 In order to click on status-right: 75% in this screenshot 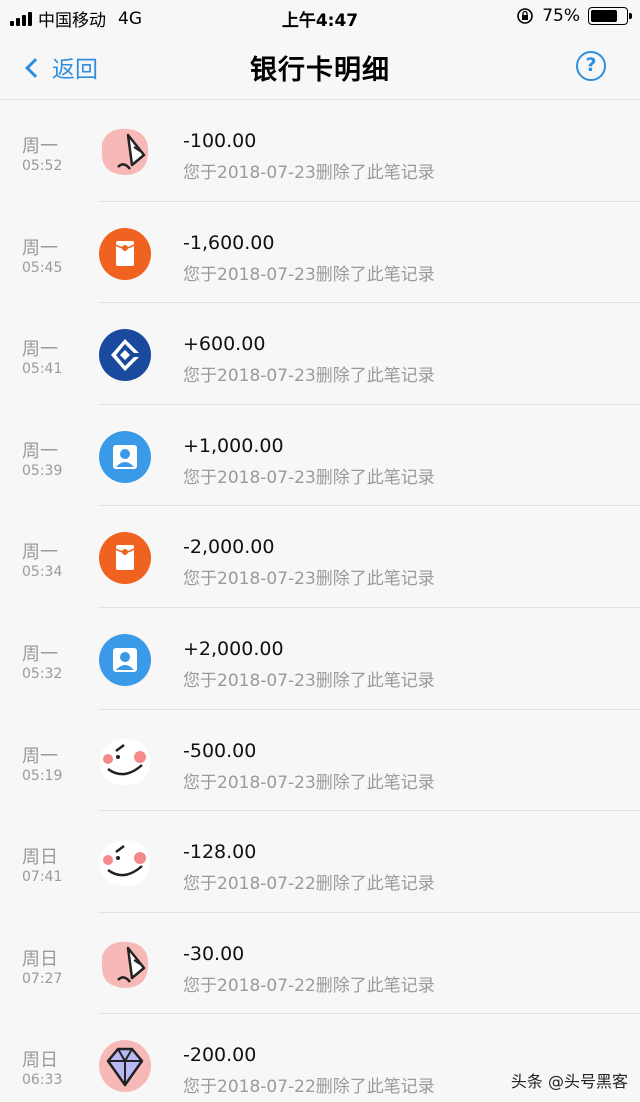, I will do `click(574, 16)`.